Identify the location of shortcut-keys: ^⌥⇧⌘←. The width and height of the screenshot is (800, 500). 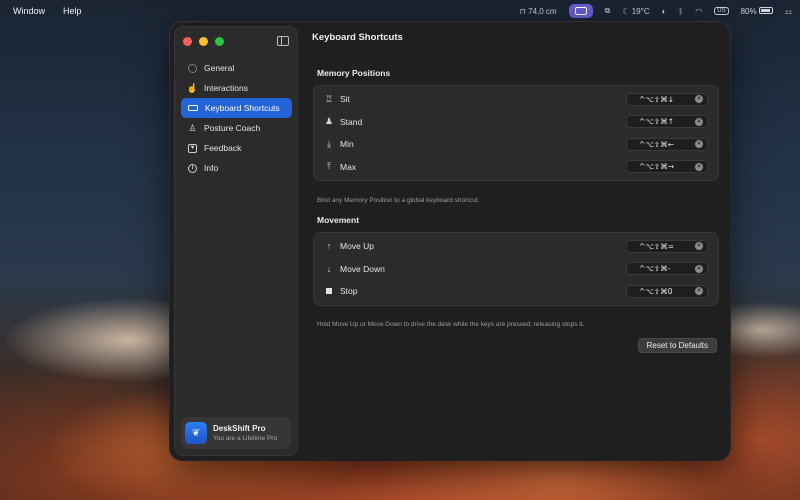
(656, 144).